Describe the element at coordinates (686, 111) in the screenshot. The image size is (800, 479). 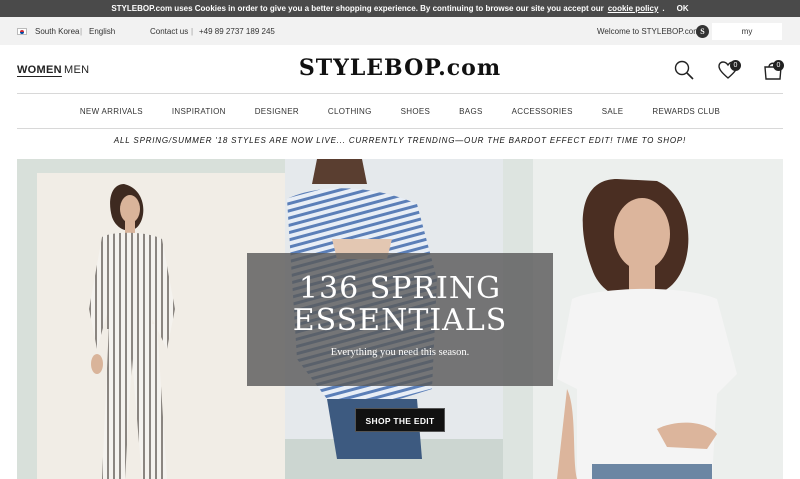
I see `nav-rewards-club: REWARDS CLUB` at that location.